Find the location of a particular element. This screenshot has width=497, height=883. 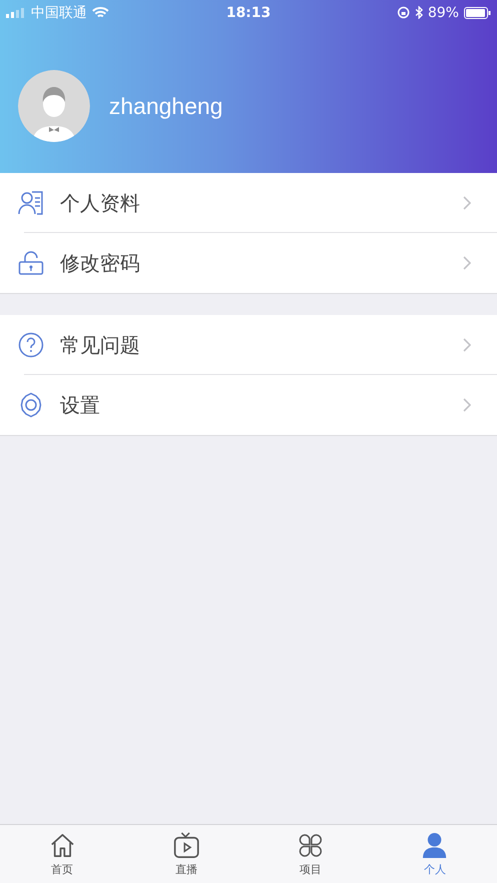

tv-icon is located at coordinates (186, 845).